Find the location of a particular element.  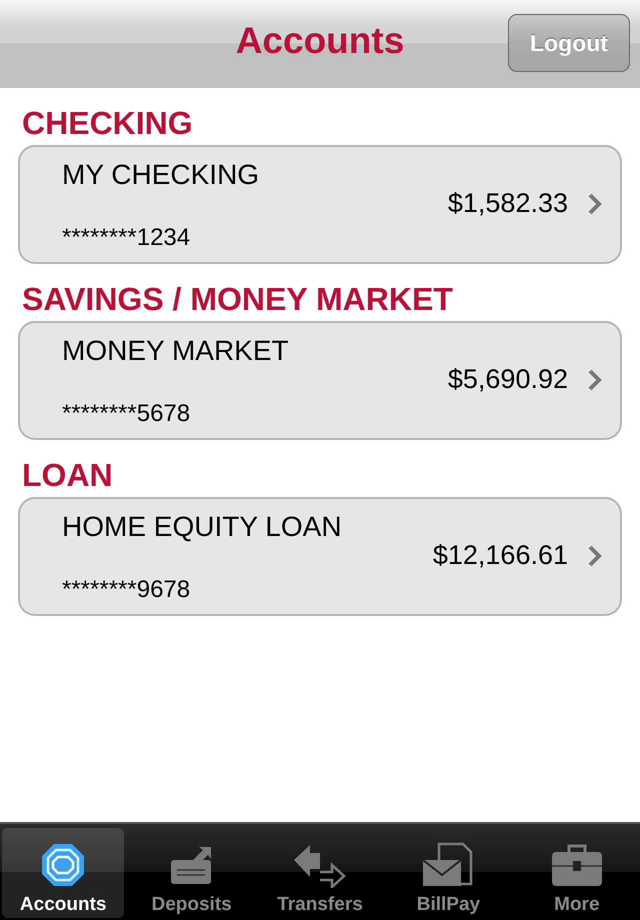

section-heading: LOAN is located at coordinates (67, 475).